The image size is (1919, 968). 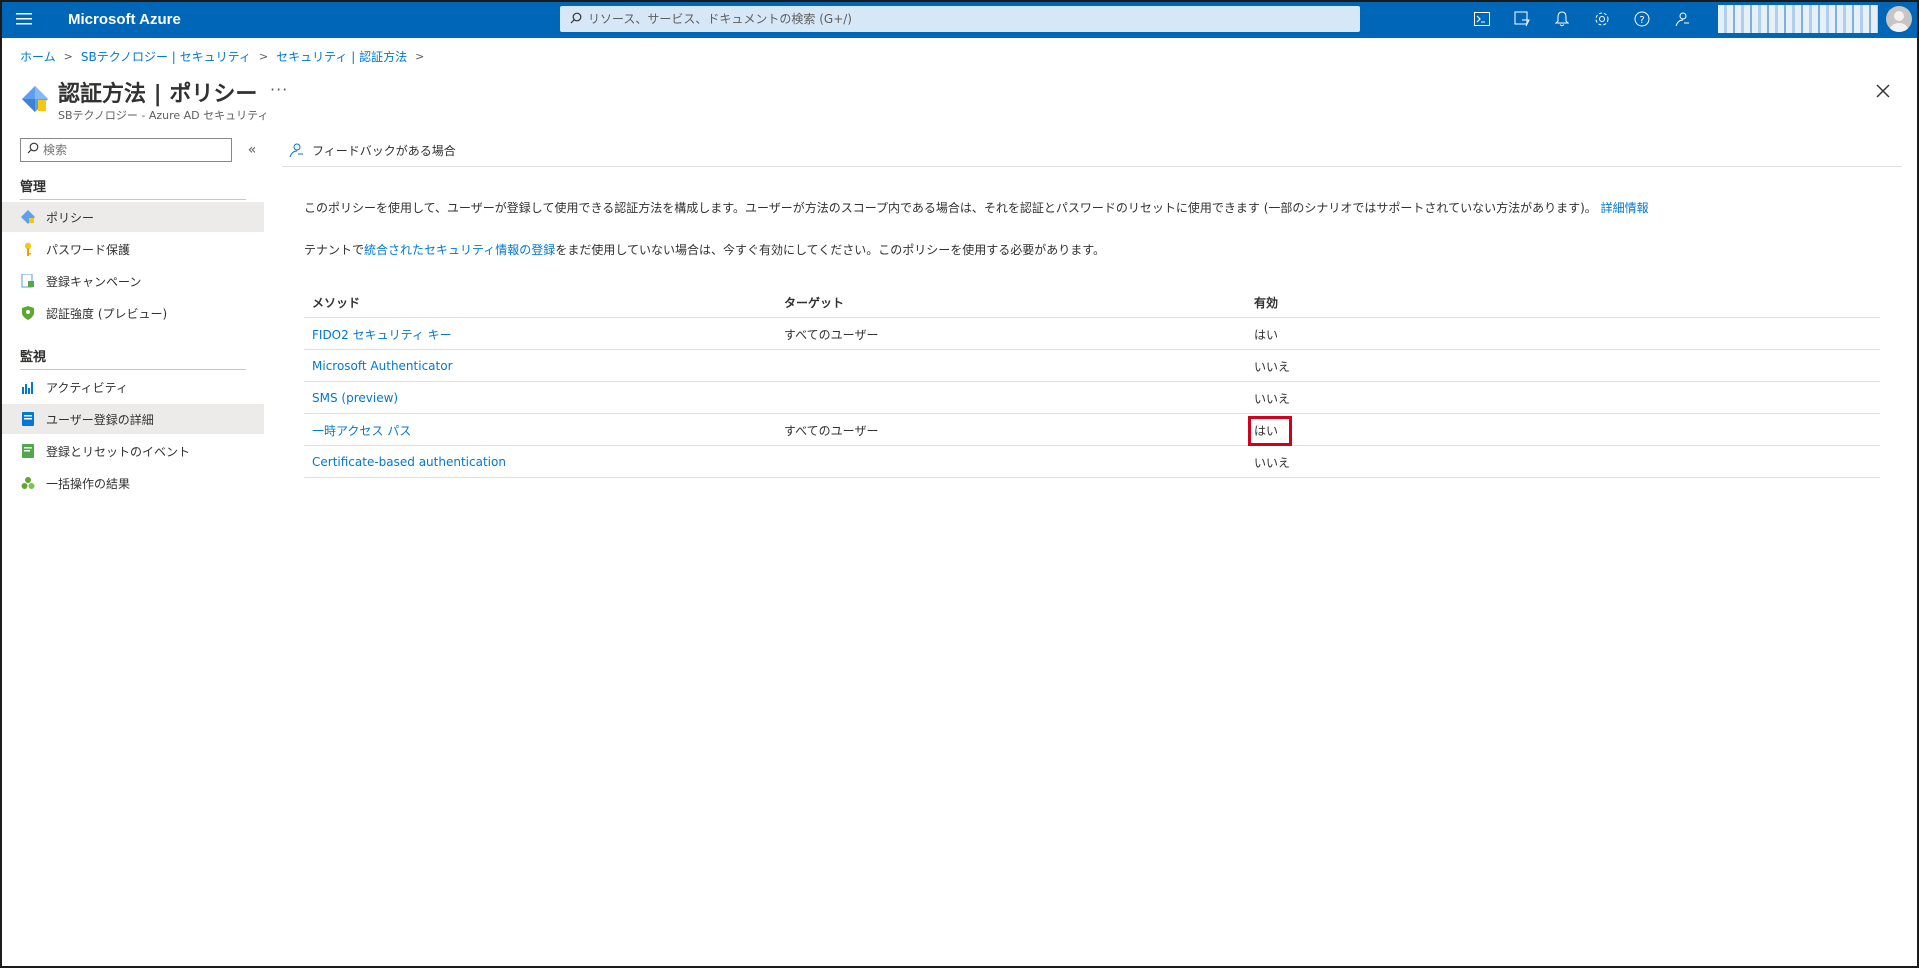 I want to click on sidebar-item-auth-strength: 認証強度 (プレビュー), so click(x=133, y=313).